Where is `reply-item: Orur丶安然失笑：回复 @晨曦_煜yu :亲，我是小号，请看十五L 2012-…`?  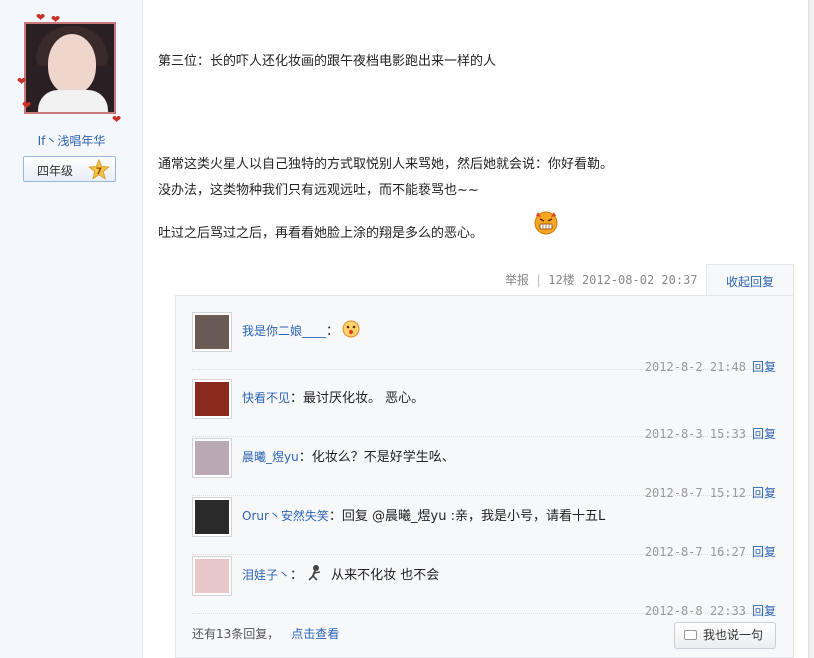
reply-item: Orur丶安然失笑：回复 @晨曦_煜yu :亲，我是小号，请看十五L 2012-… is located at coordinates (484, 528).